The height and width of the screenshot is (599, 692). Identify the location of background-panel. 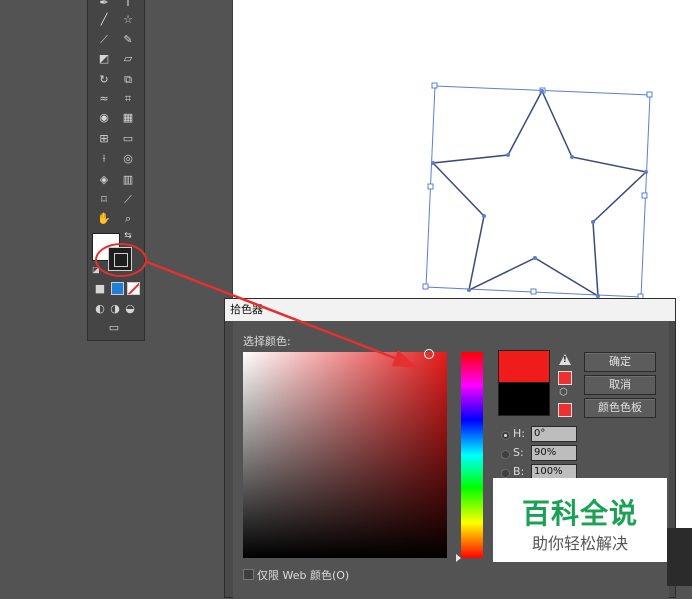
(679, 557).